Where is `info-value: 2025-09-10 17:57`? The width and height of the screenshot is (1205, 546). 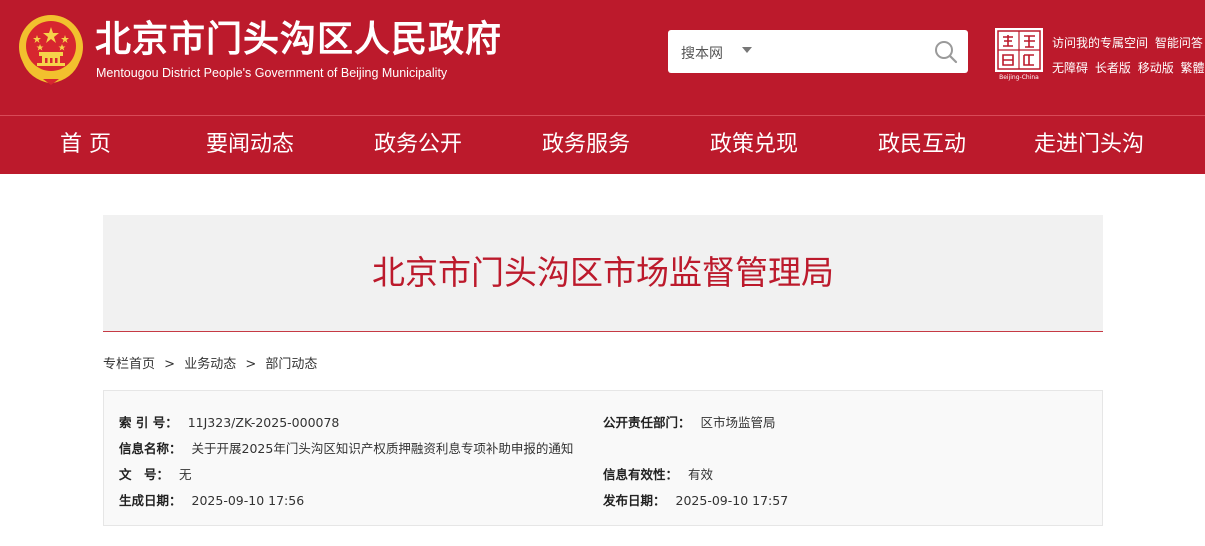
info-value: 2025-09-10 17:57 is located at coordinates (732, 500).